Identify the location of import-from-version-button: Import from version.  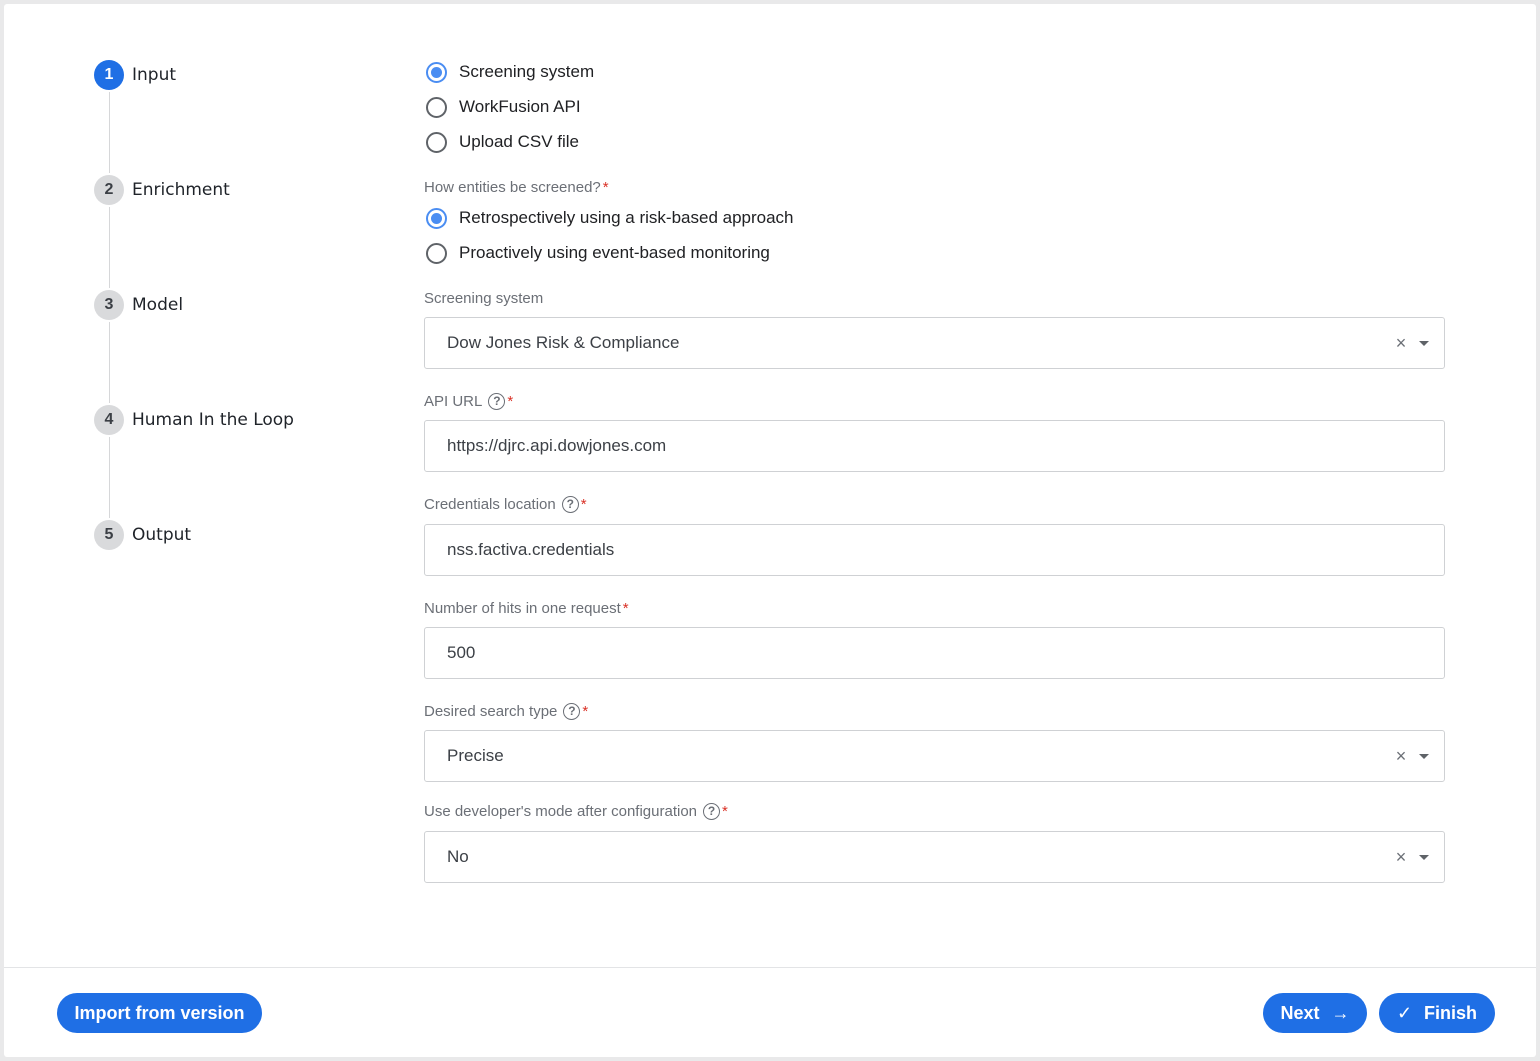
(159, 1013).